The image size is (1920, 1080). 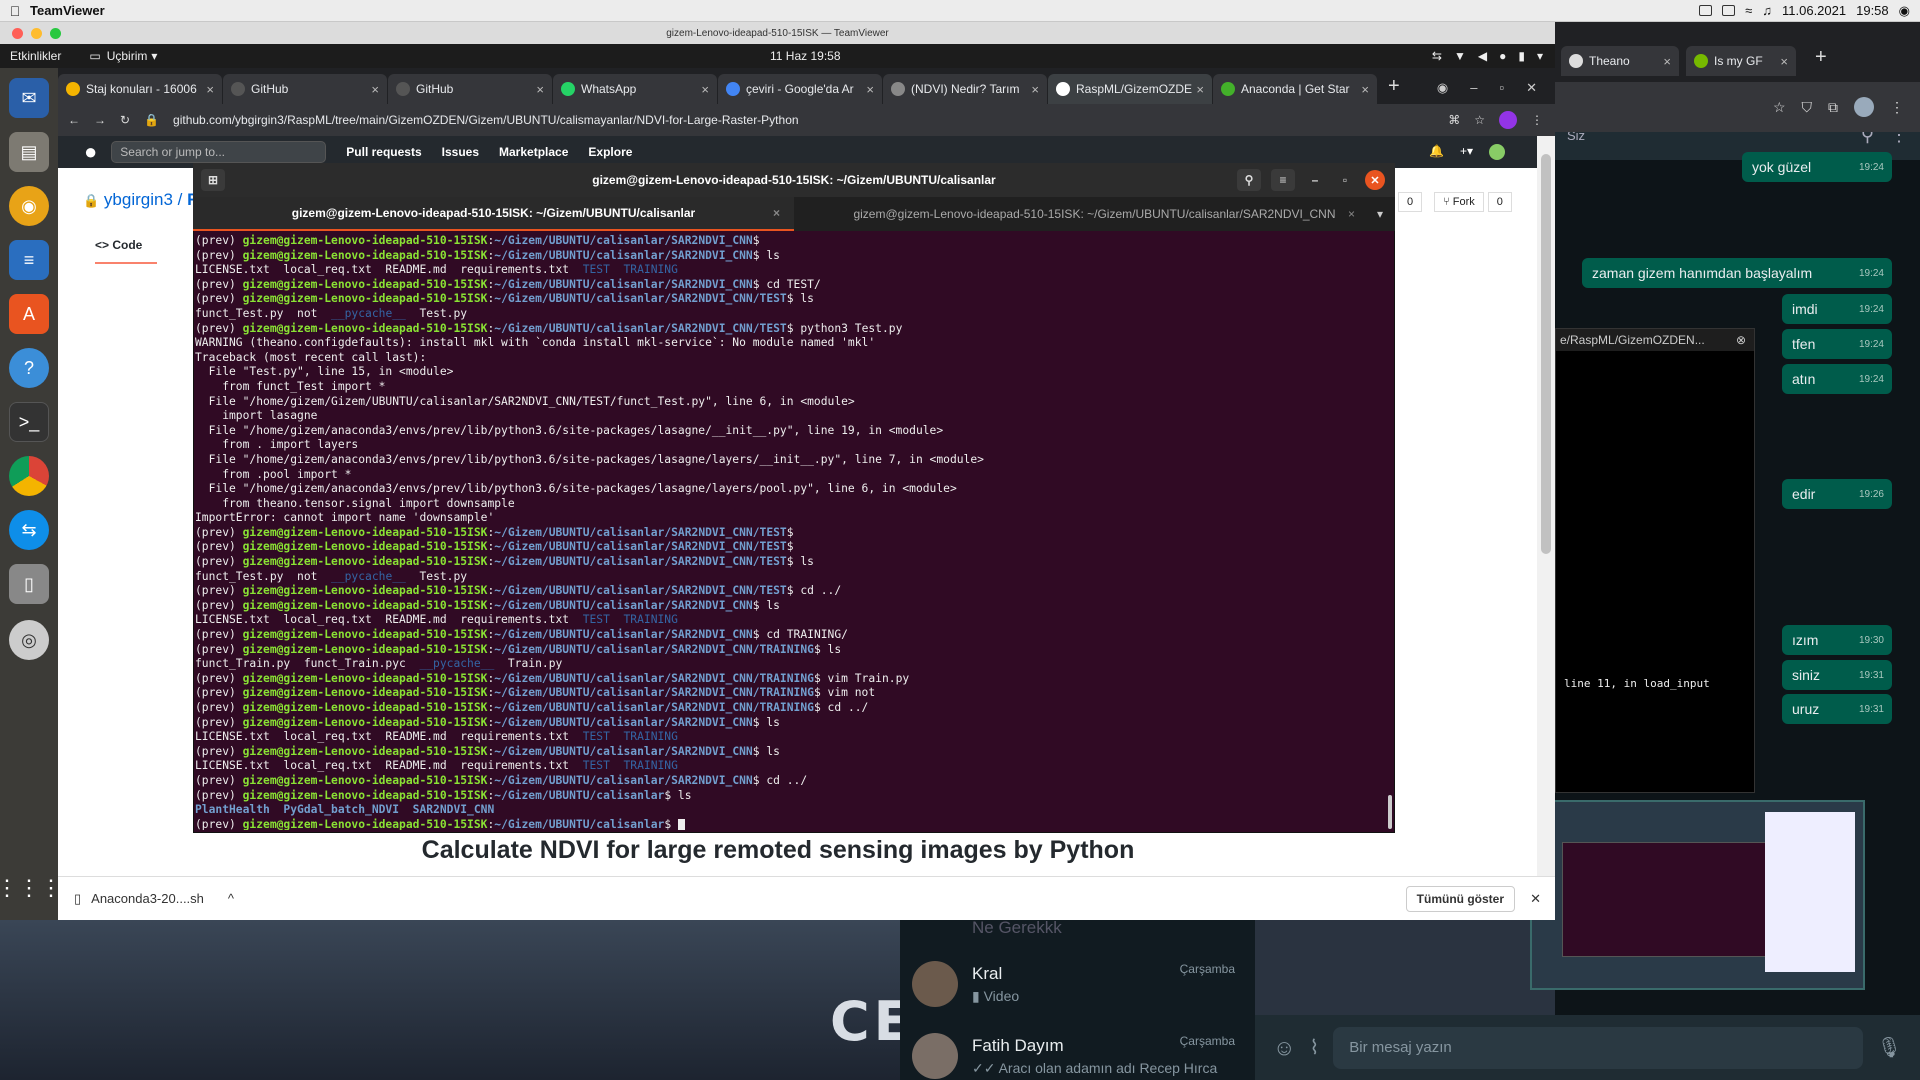 I want to click on volume-icon: ◀, so click(x=1482, y=56).